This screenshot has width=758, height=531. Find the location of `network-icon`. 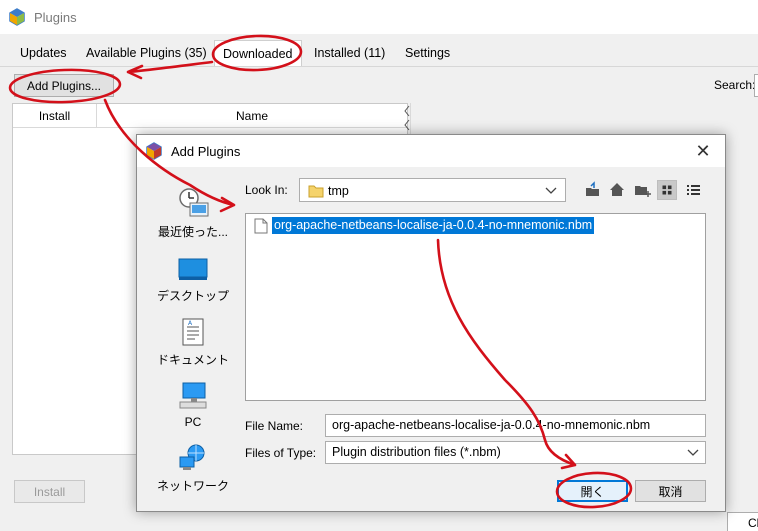

network-icon is located at coordinates (192, 457).